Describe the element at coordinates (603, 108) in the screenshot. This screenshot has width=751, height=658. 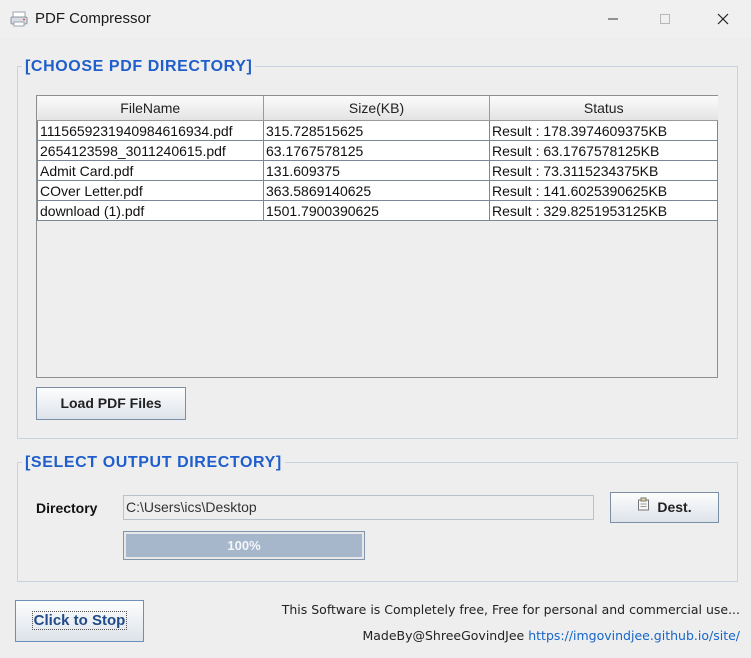
I see `column-header-status: Status` at that location.